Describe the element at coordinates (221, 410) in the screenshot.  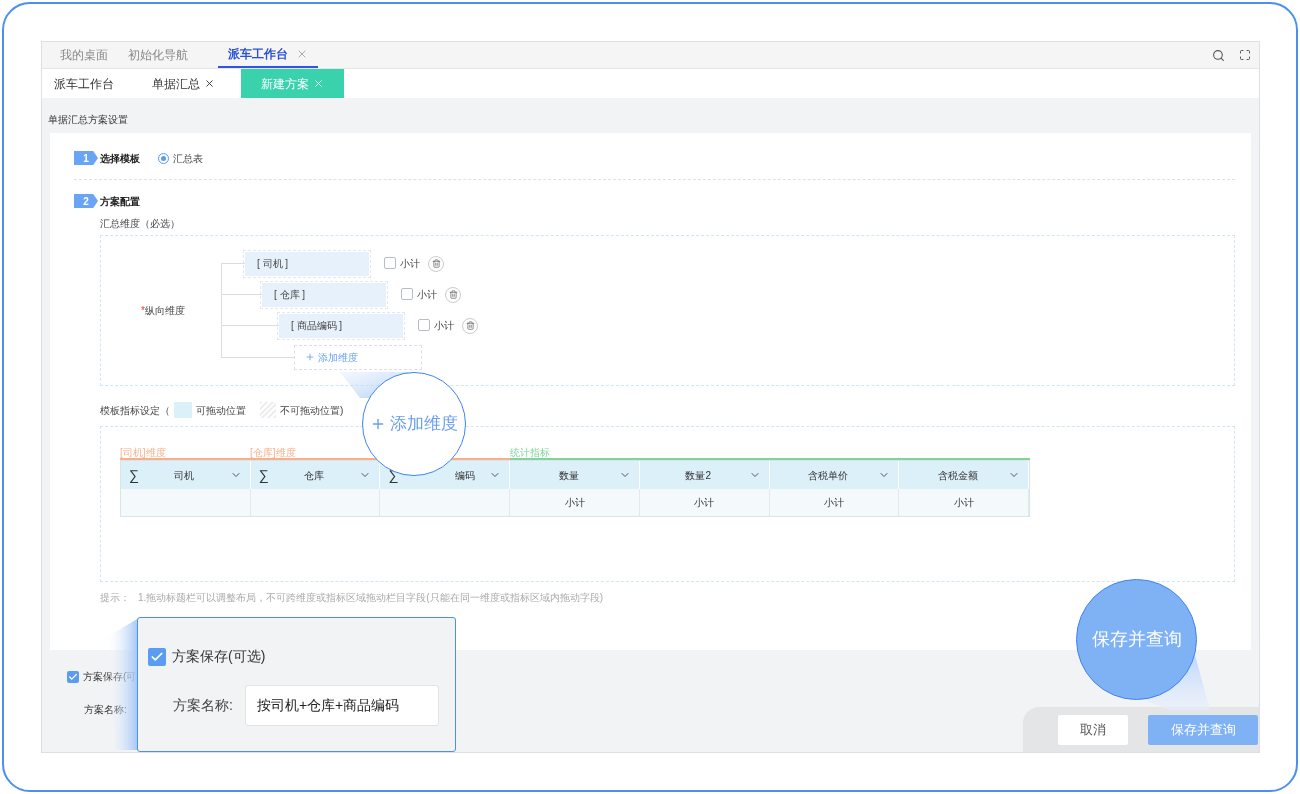
I see `legend-label: 可拖动位置` at that location.